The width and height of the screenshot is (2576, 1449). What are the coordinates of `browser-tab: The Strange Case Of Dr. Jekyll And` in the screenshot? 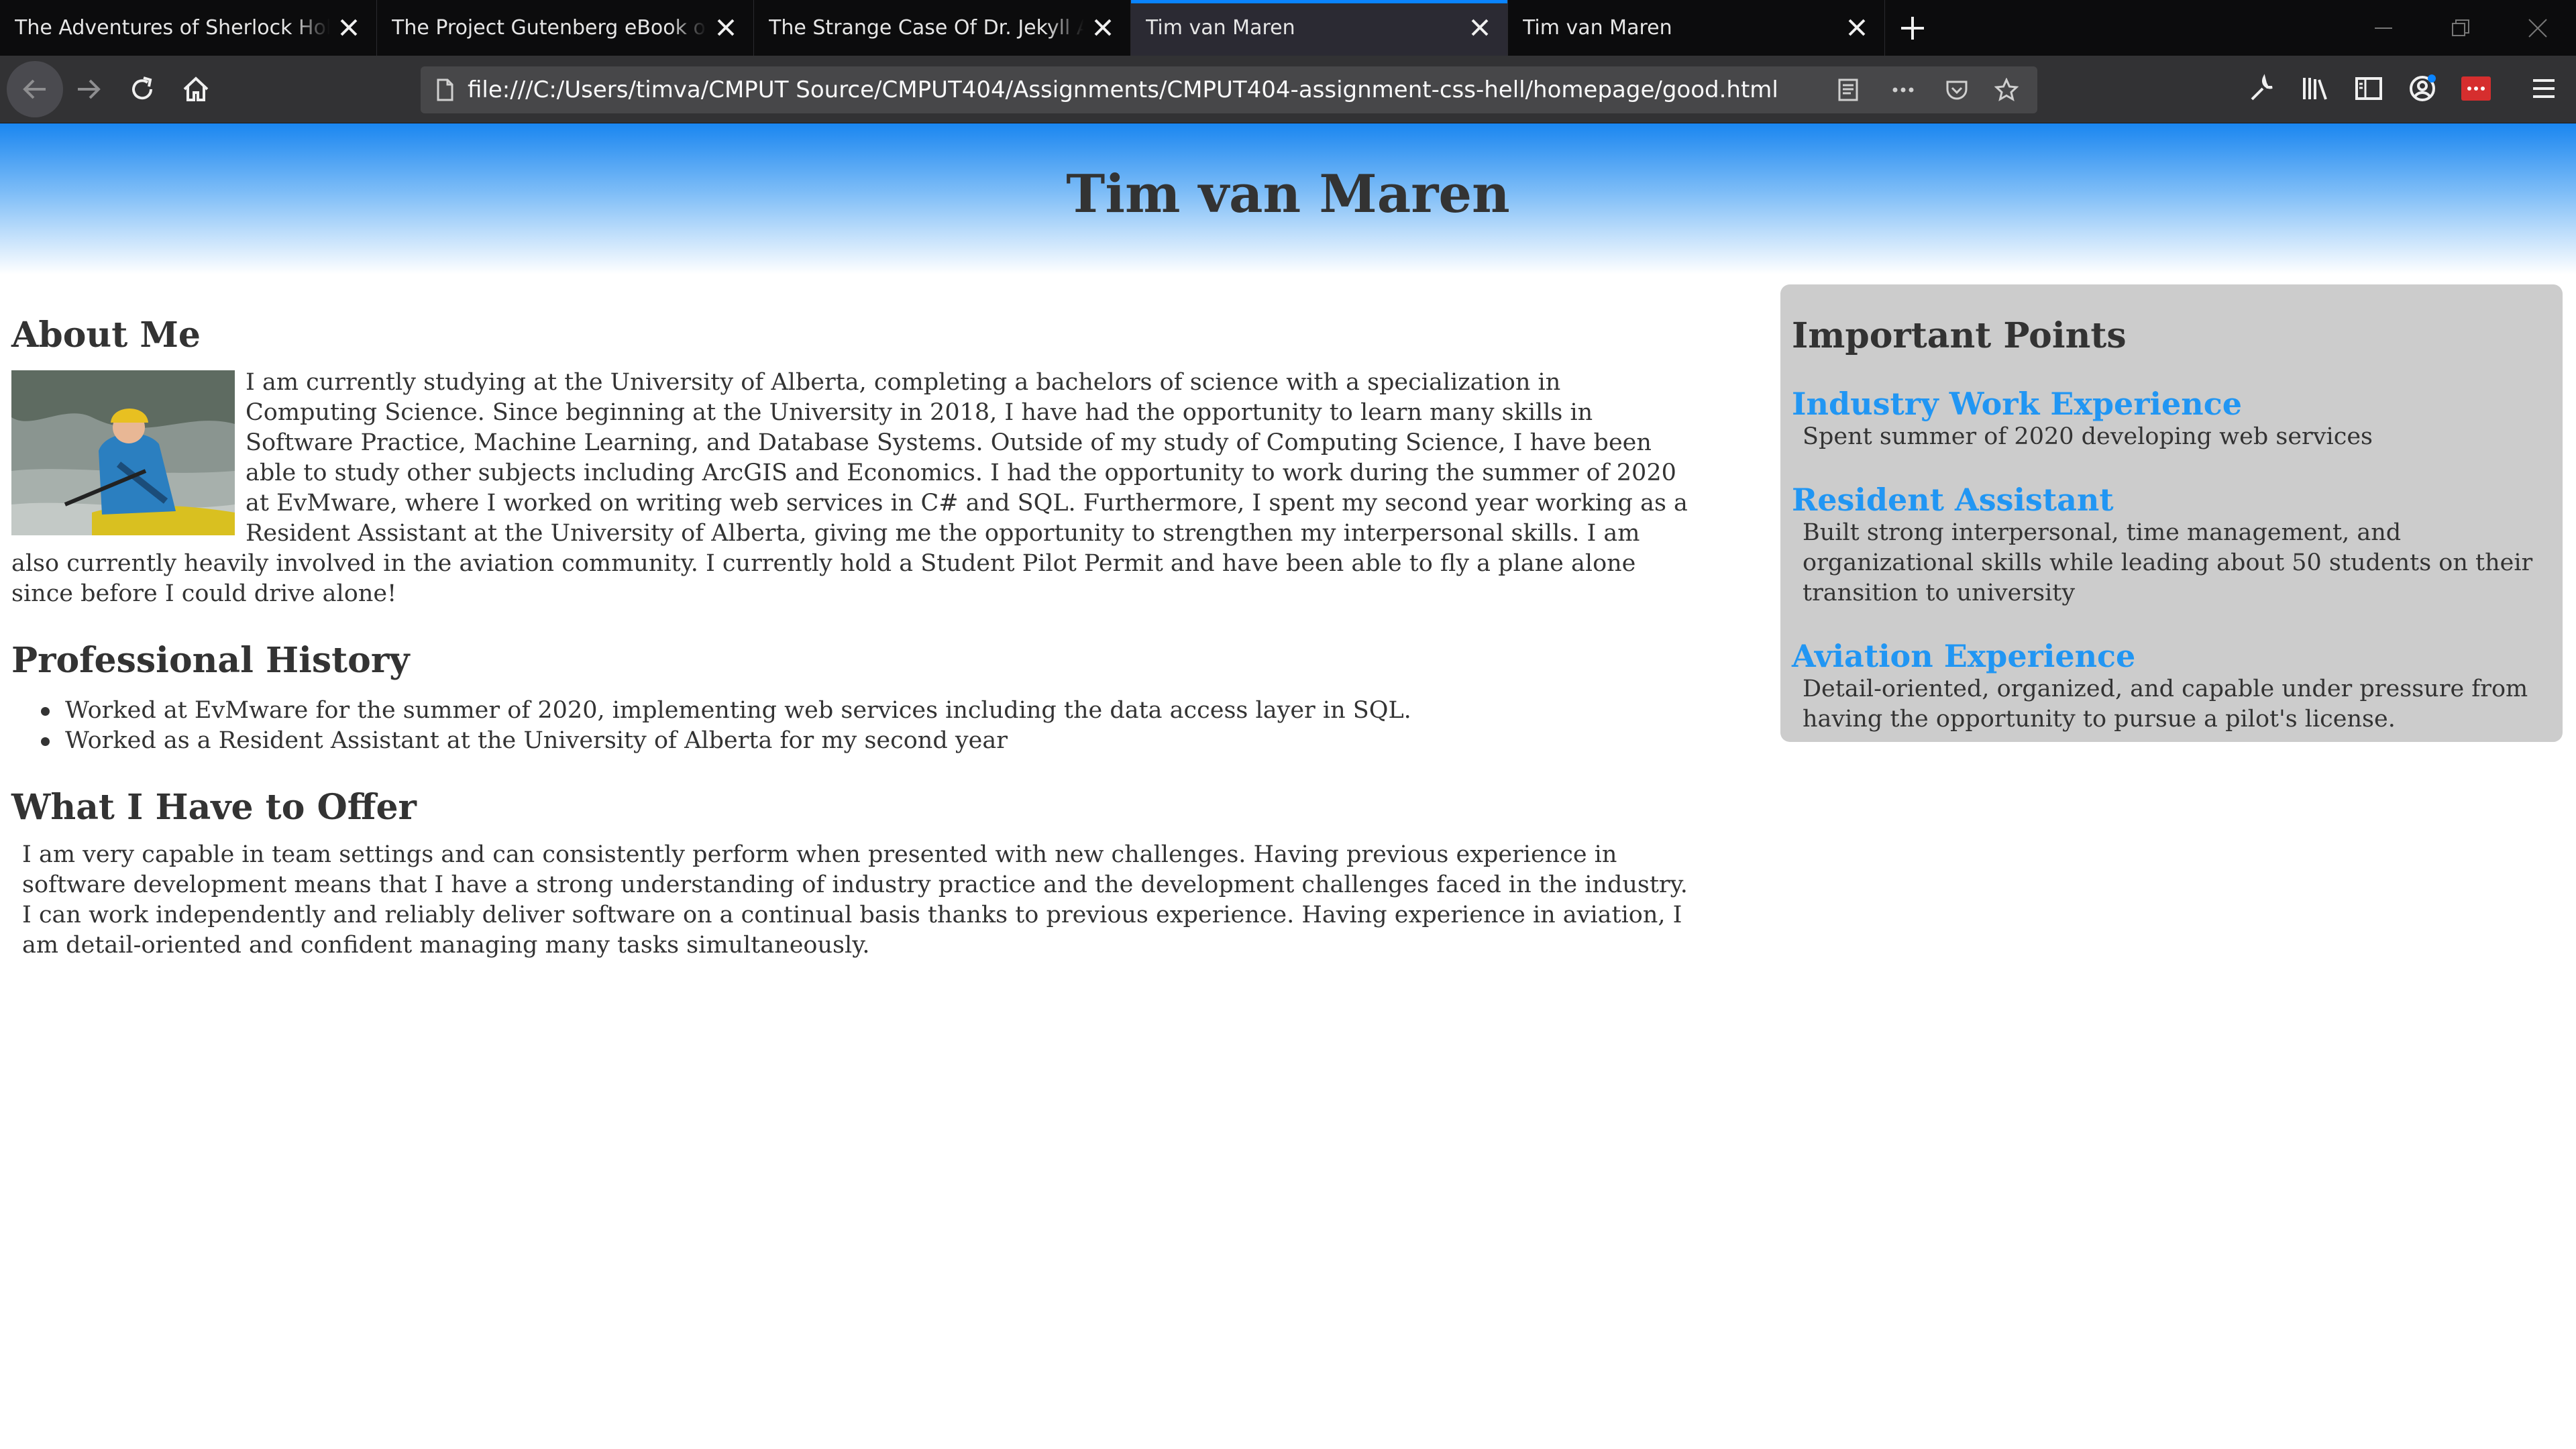 It's located at (942, 28).